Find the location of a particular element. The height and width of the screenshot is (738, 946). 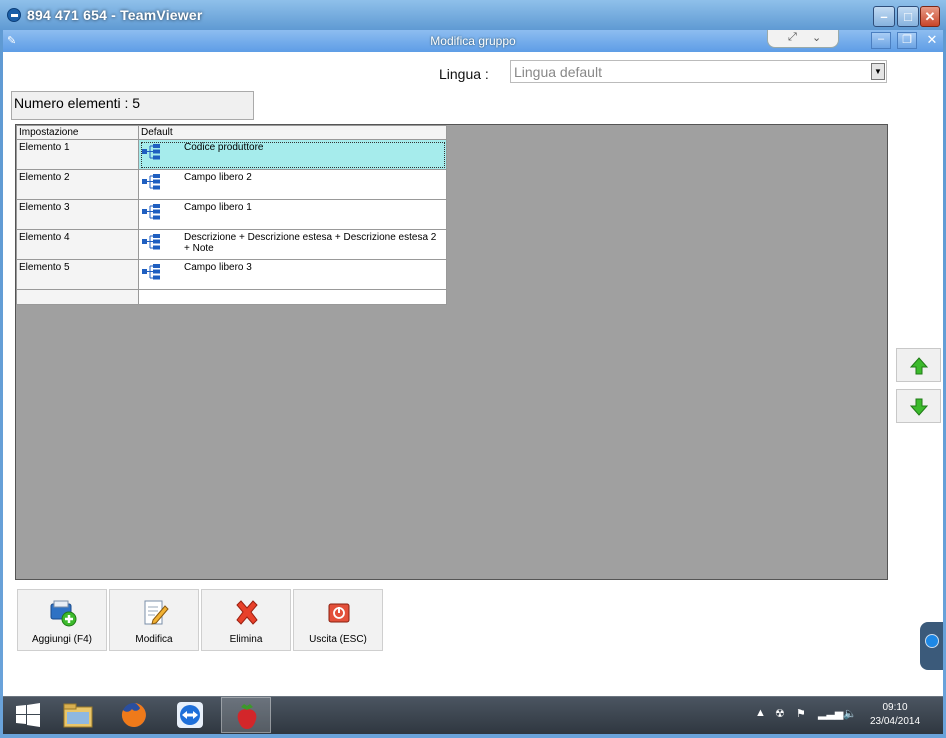

arrow-down-icon is located at coordinates (919, 407).